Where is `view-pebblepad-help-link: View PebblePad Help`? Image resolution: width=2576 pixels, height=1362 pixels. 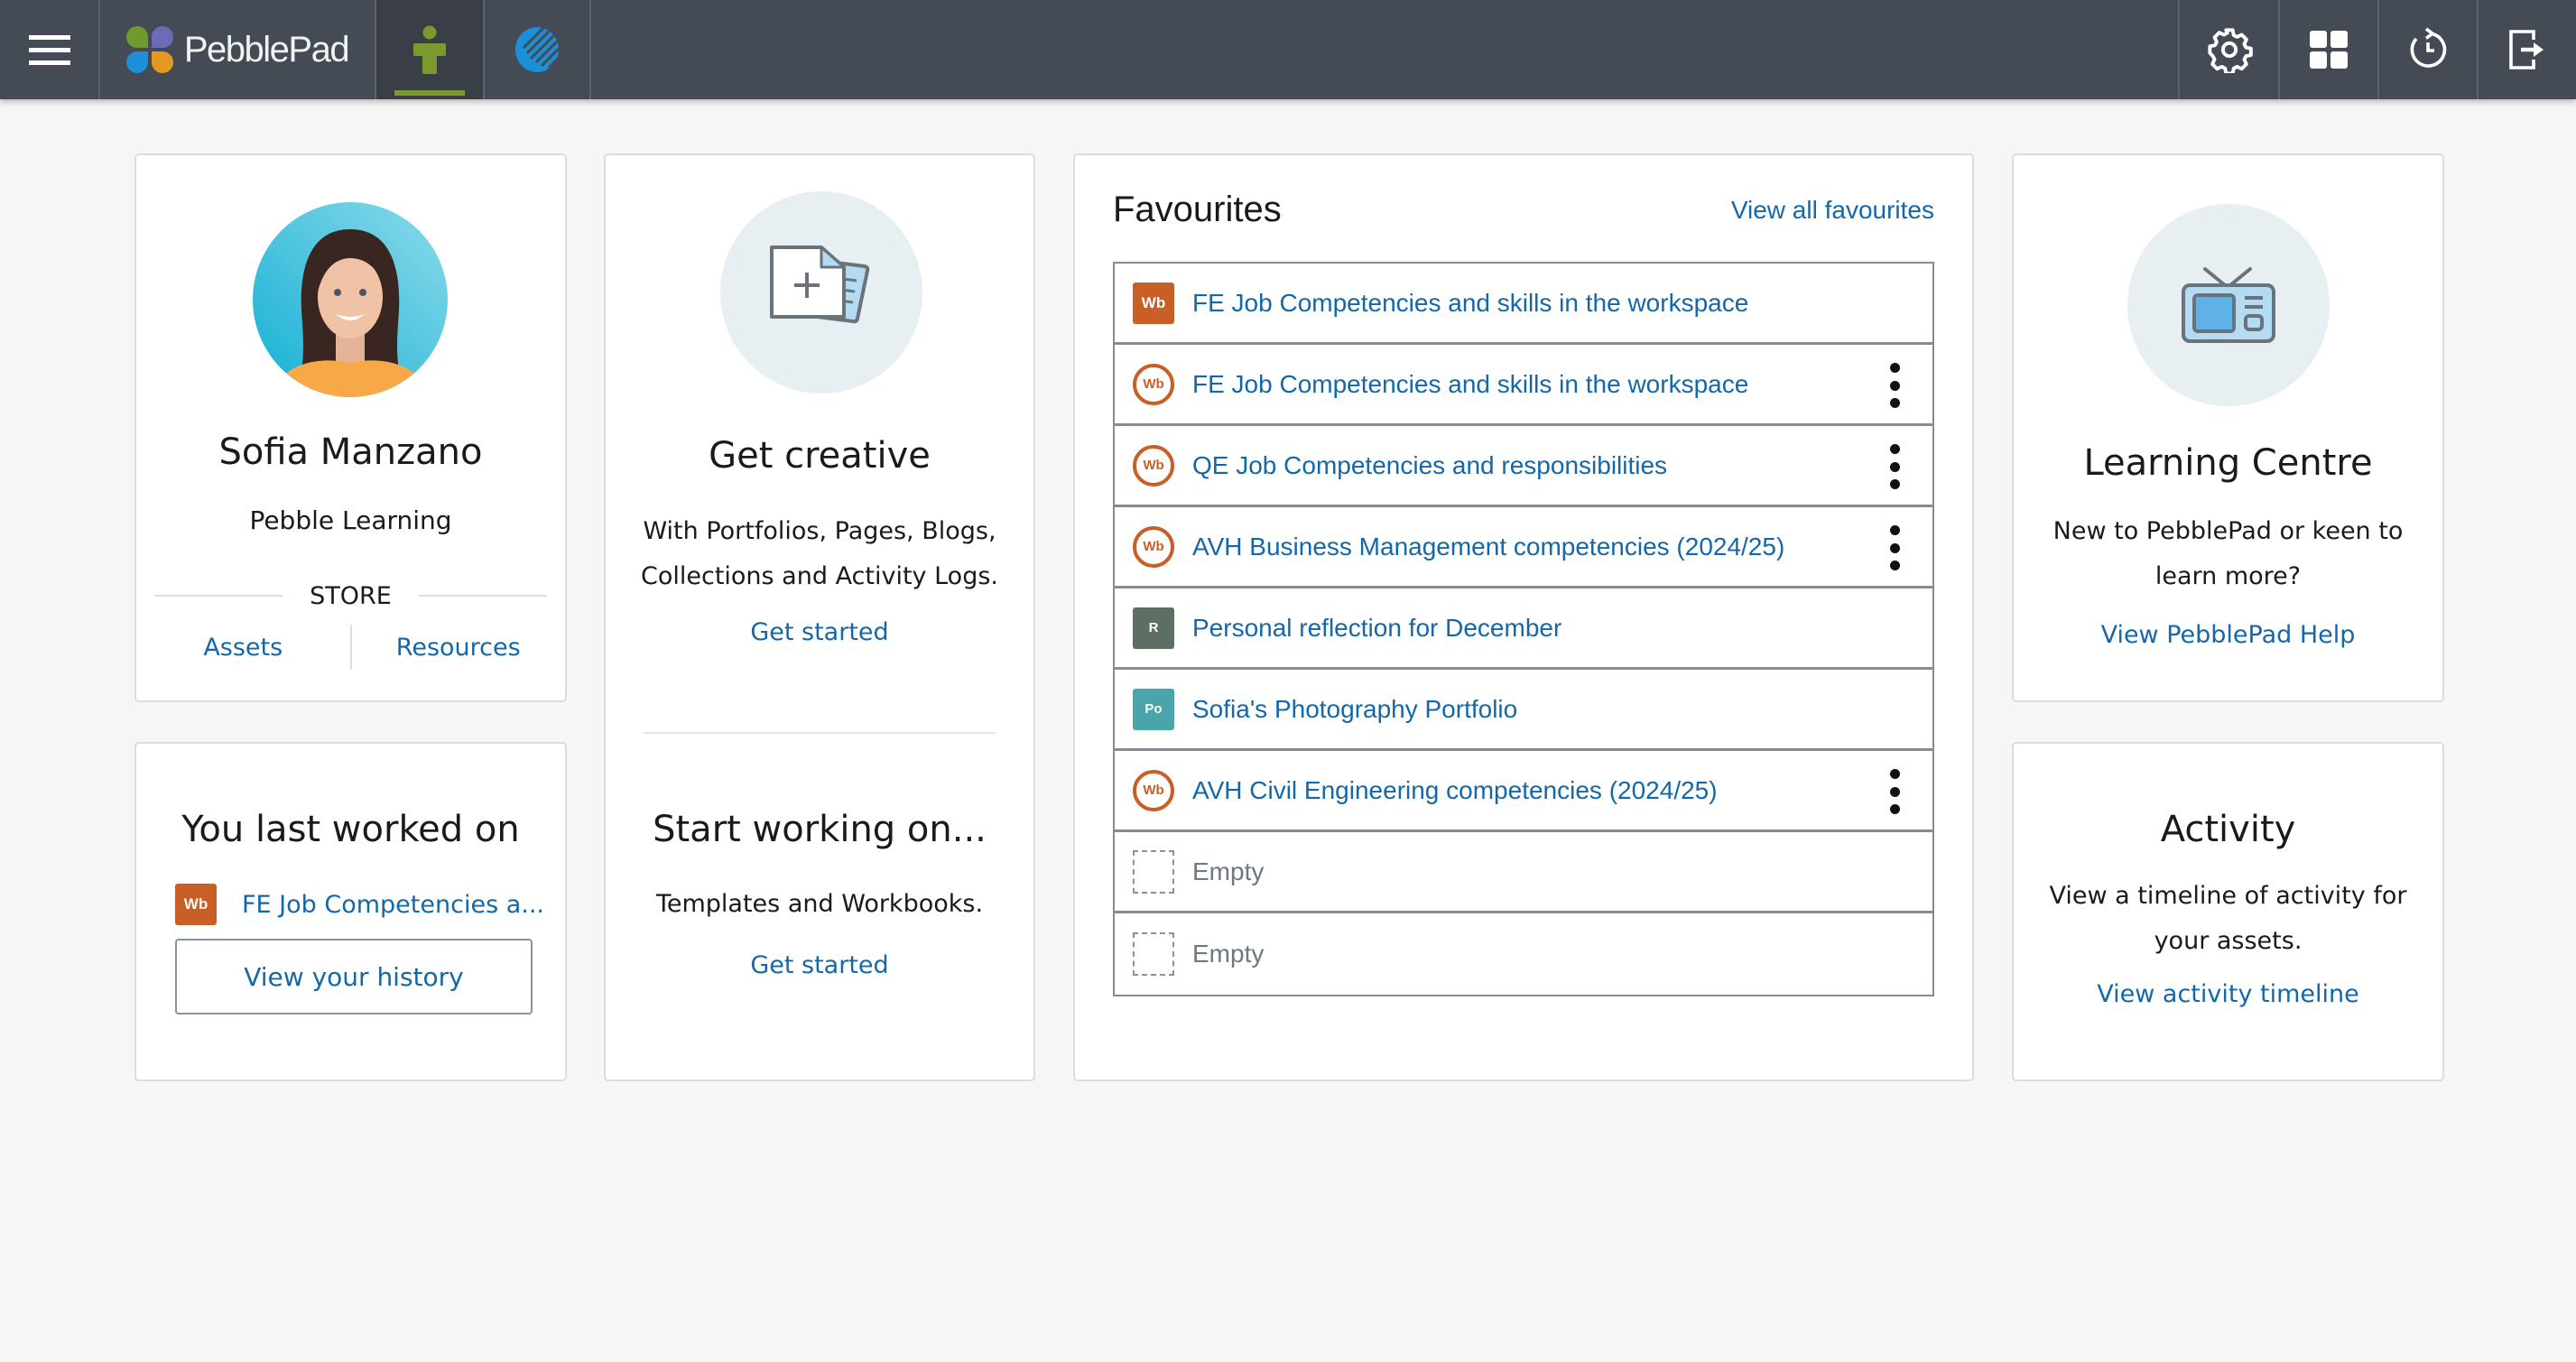 view-pebblepad-help-link: View PebblePad Help is located at coordinates (2228, 635).